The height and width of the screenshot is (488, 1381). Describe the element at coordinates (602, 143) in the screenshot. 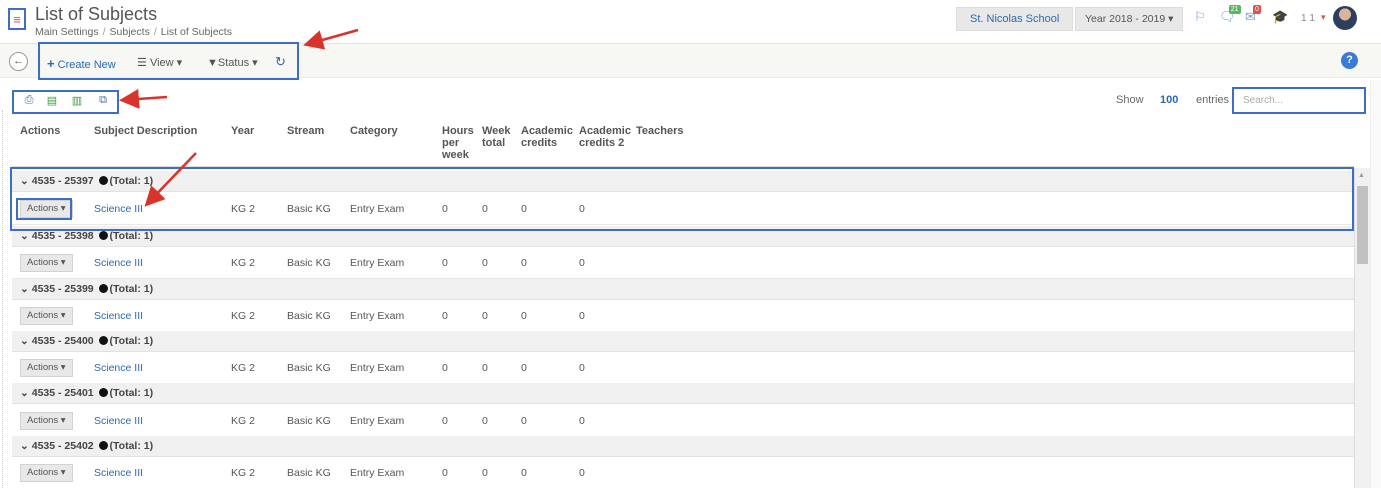

I see `column-header-academic-credits-2-line2: credits 2` at that location.